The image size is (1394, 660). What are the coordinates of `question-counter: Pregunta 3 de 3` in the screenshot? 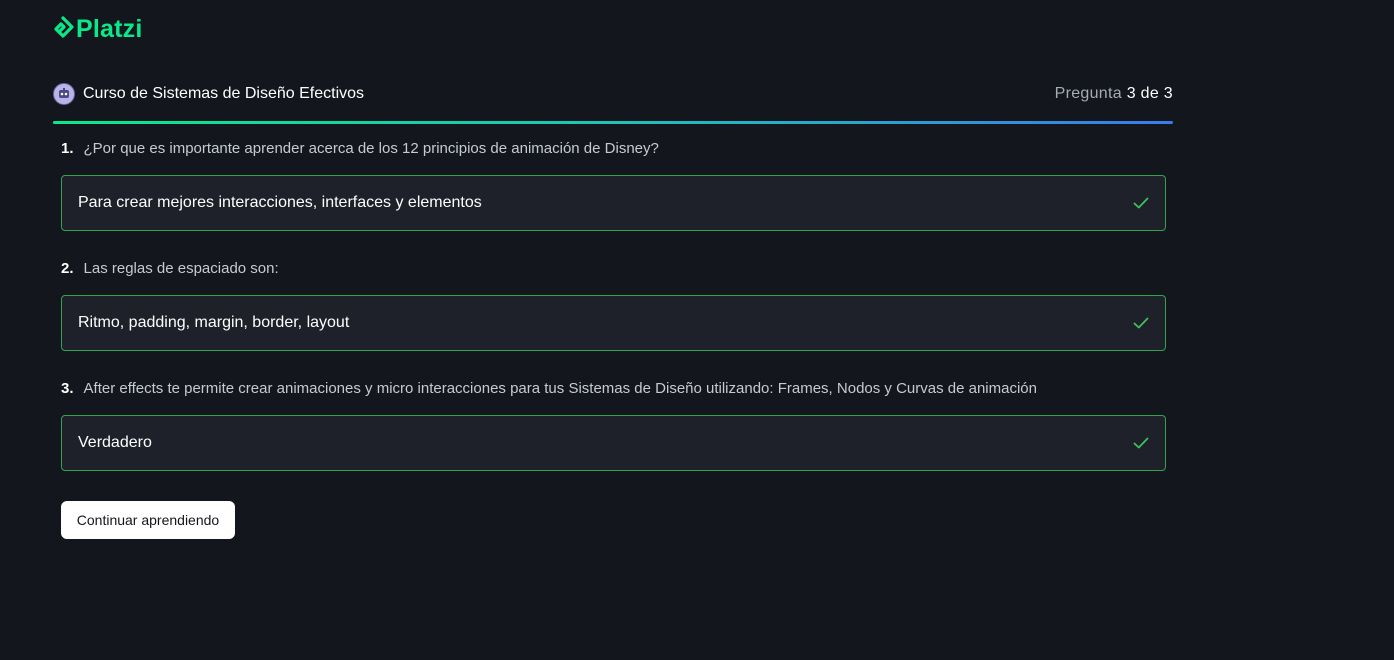 It's located at (1114, 94).